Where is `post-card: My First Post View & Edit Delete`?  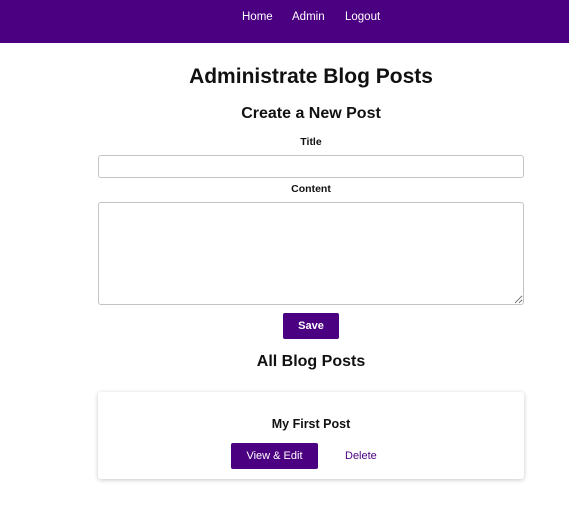
post-card: My First Post View & Edit Delete is located at coordinates (311, 435).